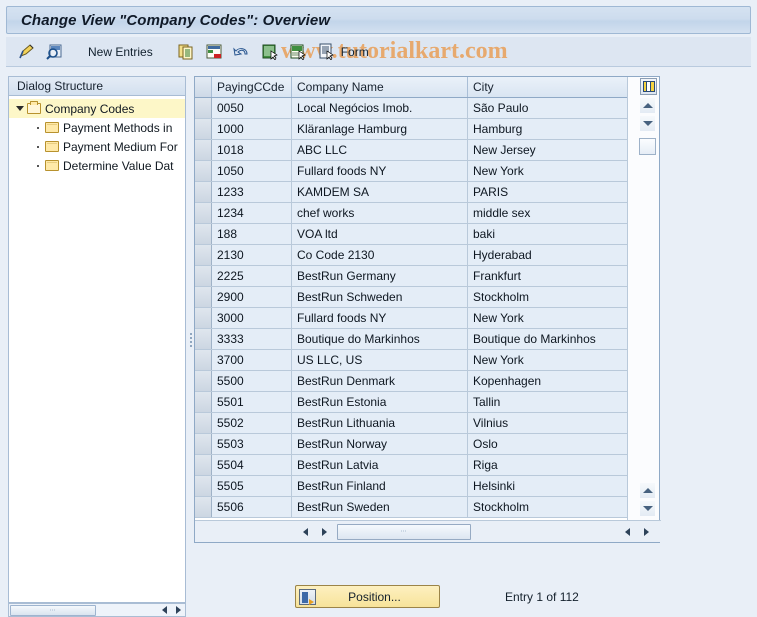 This screenshot has width=757, height=617. Describe the element at coordinates (647, 146) in the screenshot. I see `table-scroll-thumb` at that location.